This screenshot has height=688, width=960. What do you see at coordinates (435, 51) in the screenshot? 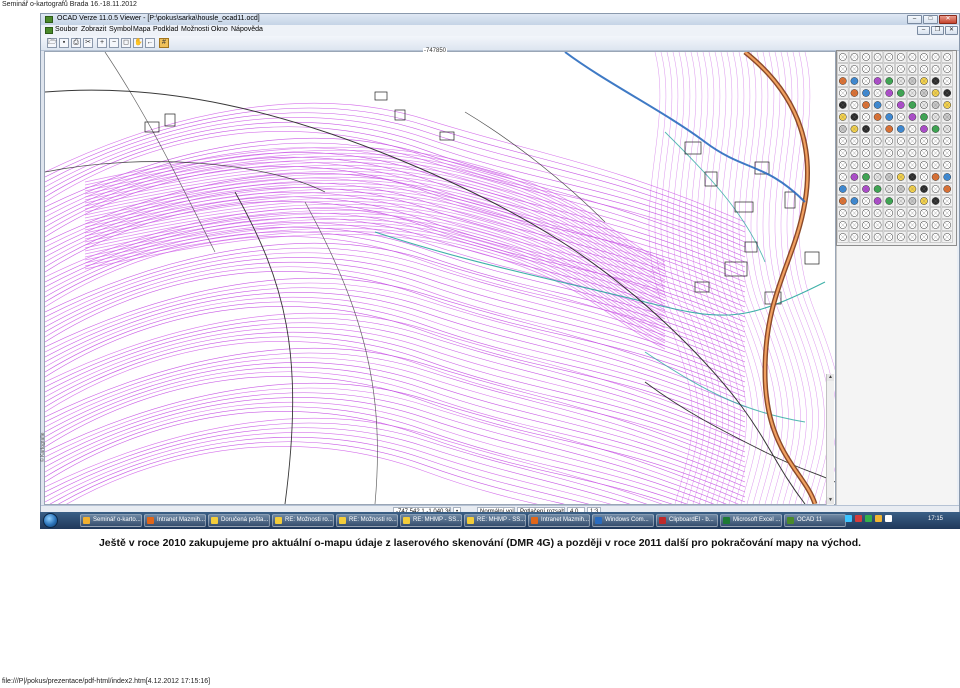
I see `top-coordinate-label: -747850` at bounding box center [435, 51].